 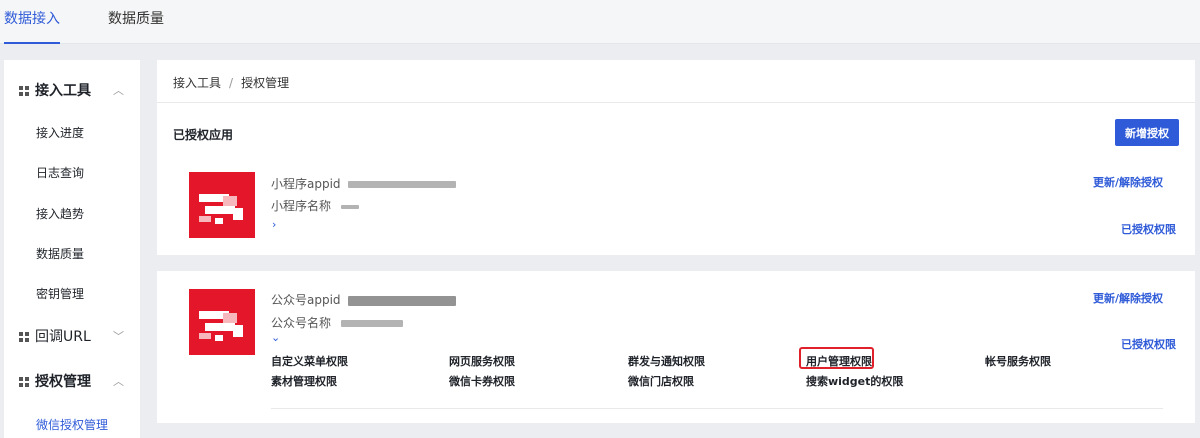 What do you see at coordinates (855, 381) in the screenshot?
I see `permission-search-widget: 搜索widget的权限` at bounding box center [855, 381].